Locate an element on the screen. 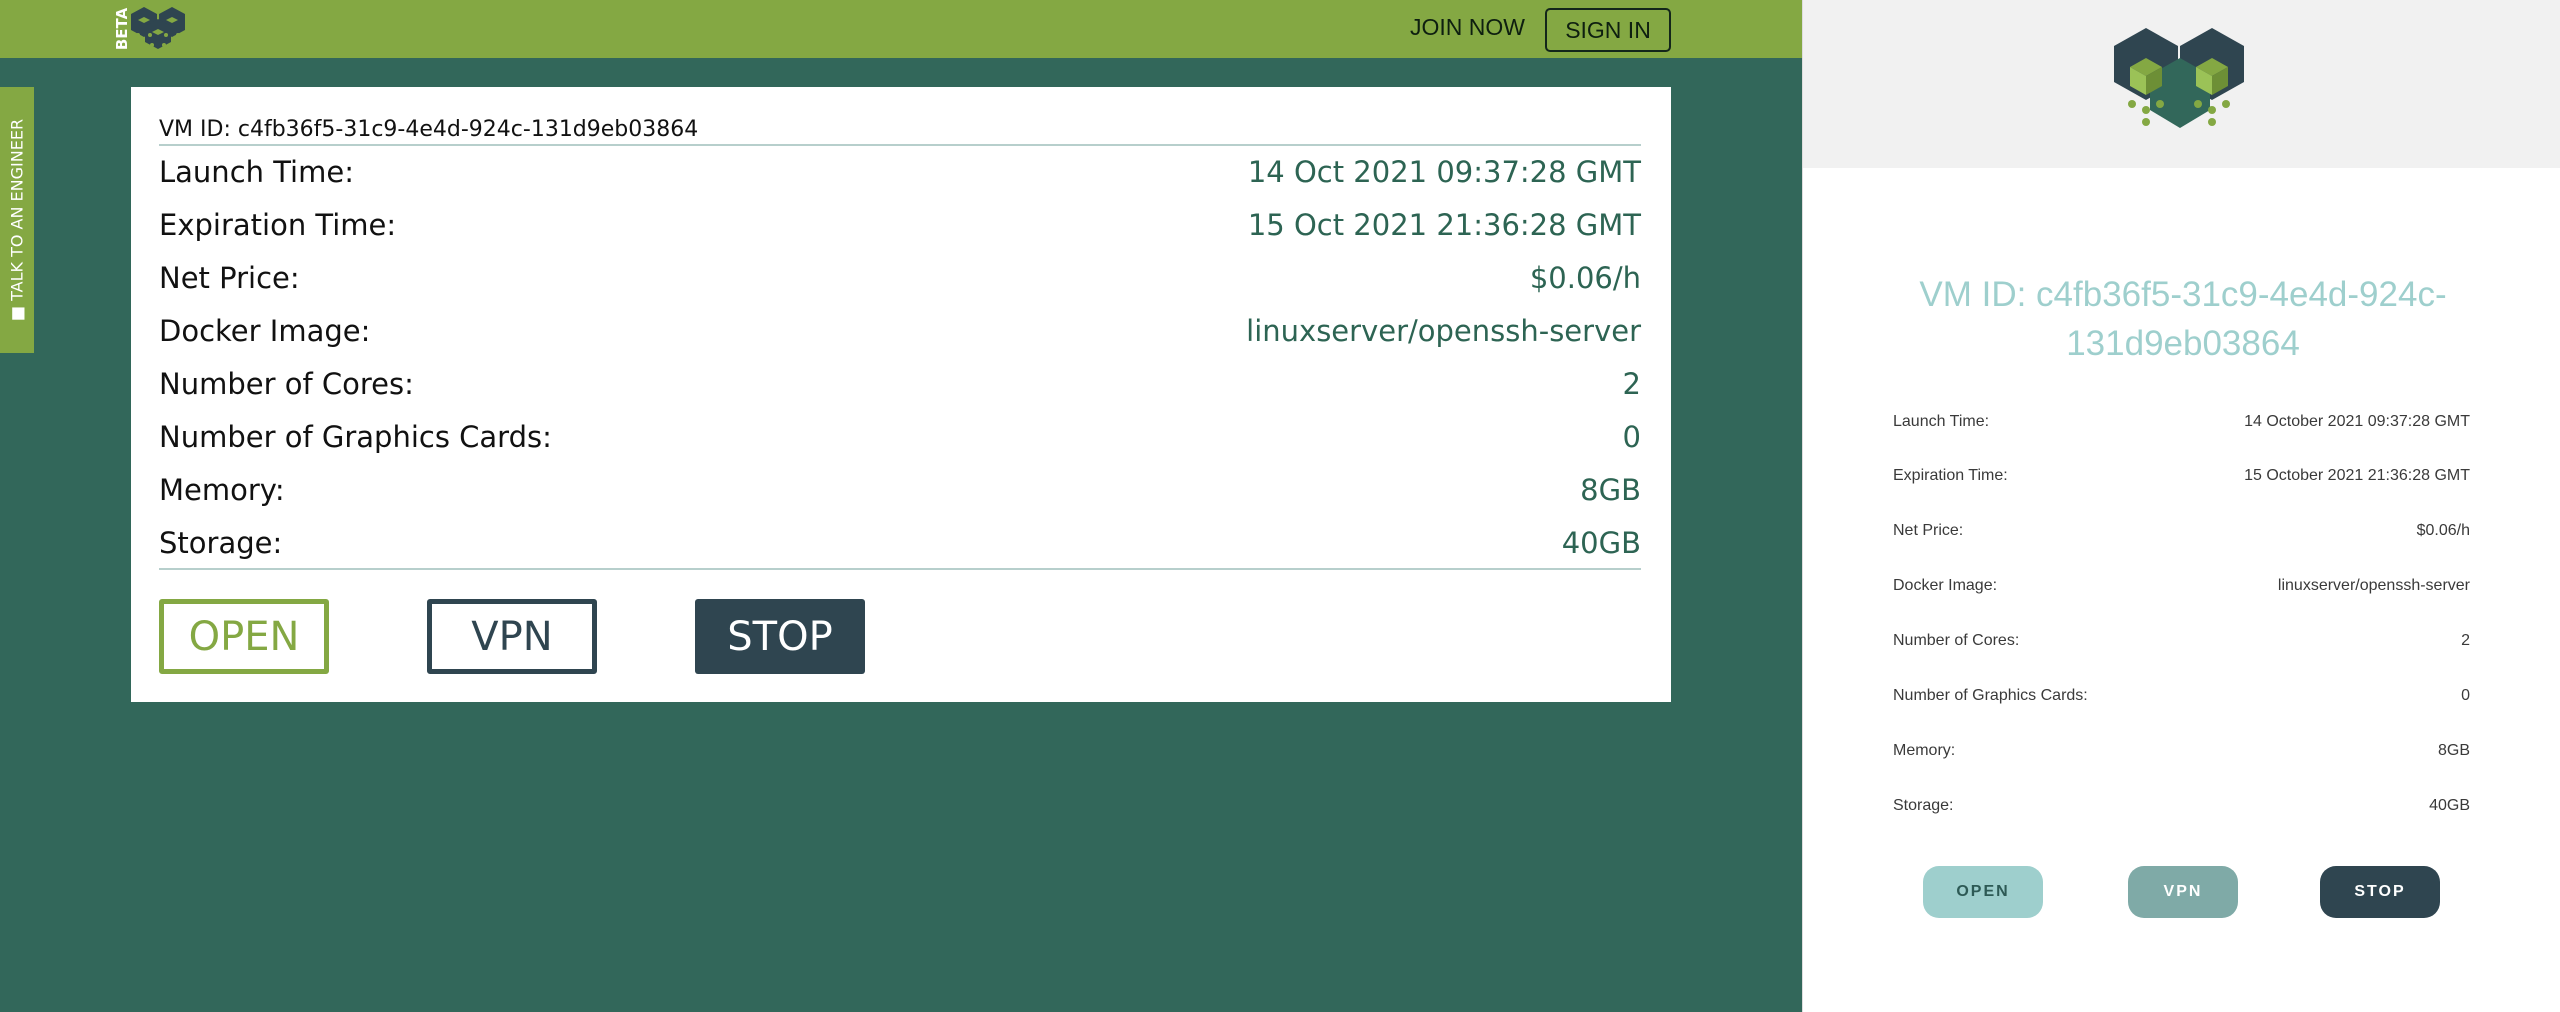 The image size is (2560, 1012). detail-row-docker-image: Docker Image: linuxserver/openssh-server is located at coordinates (900, 330).